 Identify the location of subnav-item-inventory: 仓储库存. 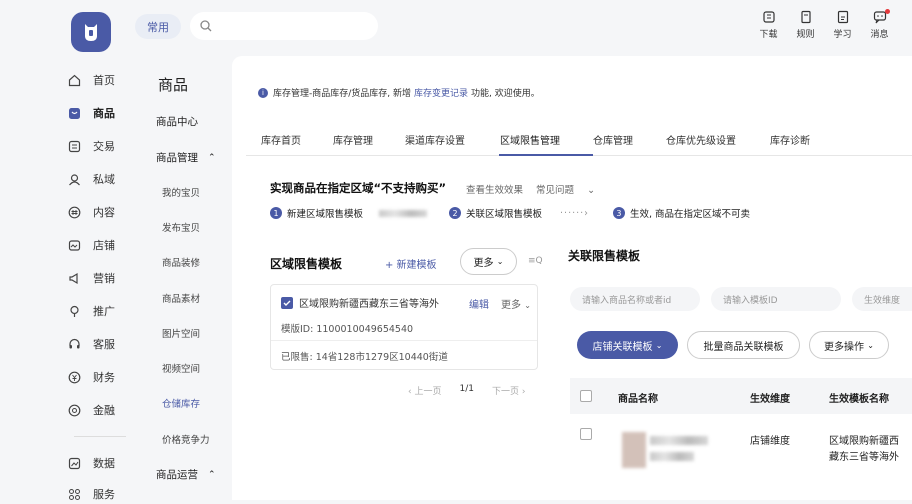
(181, 403).